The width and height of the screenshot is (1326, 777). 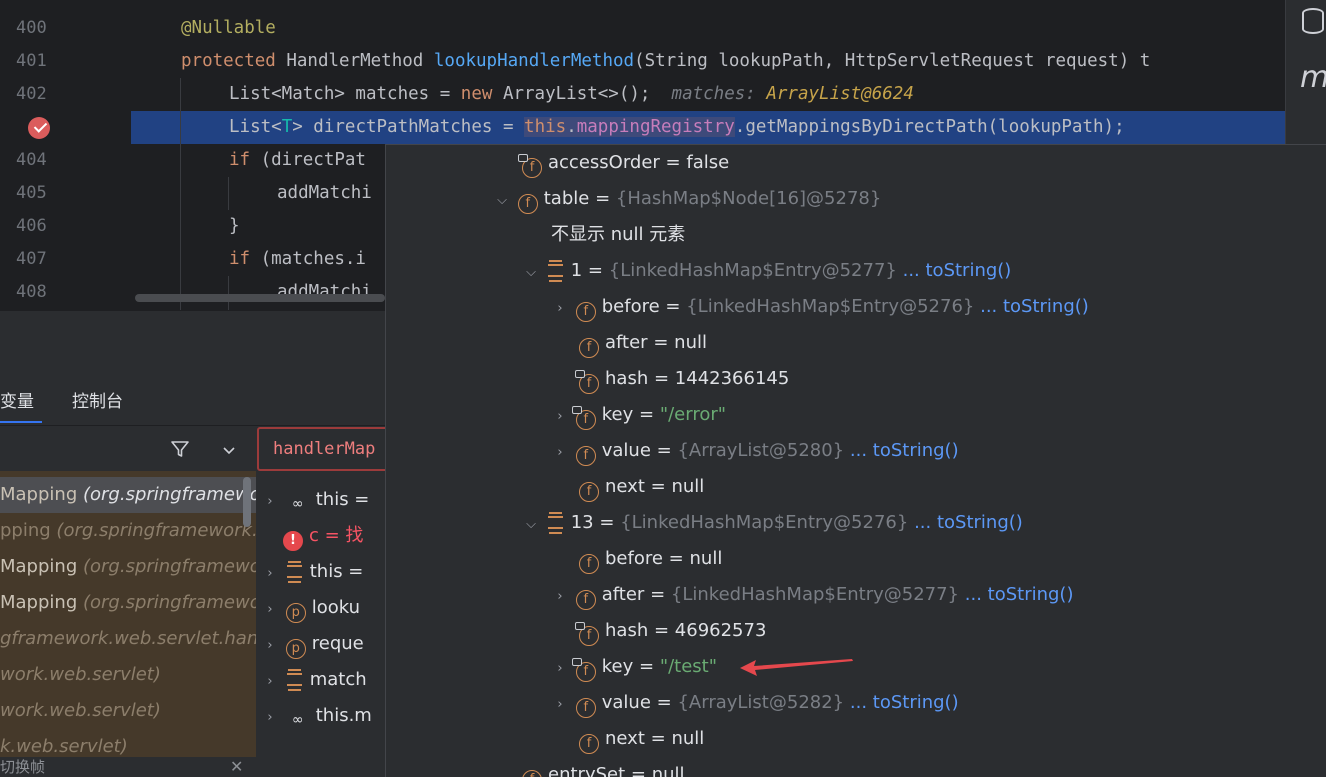 I want to click on null-note-text: 不显示 null 元素, so click(x=618, y=234).